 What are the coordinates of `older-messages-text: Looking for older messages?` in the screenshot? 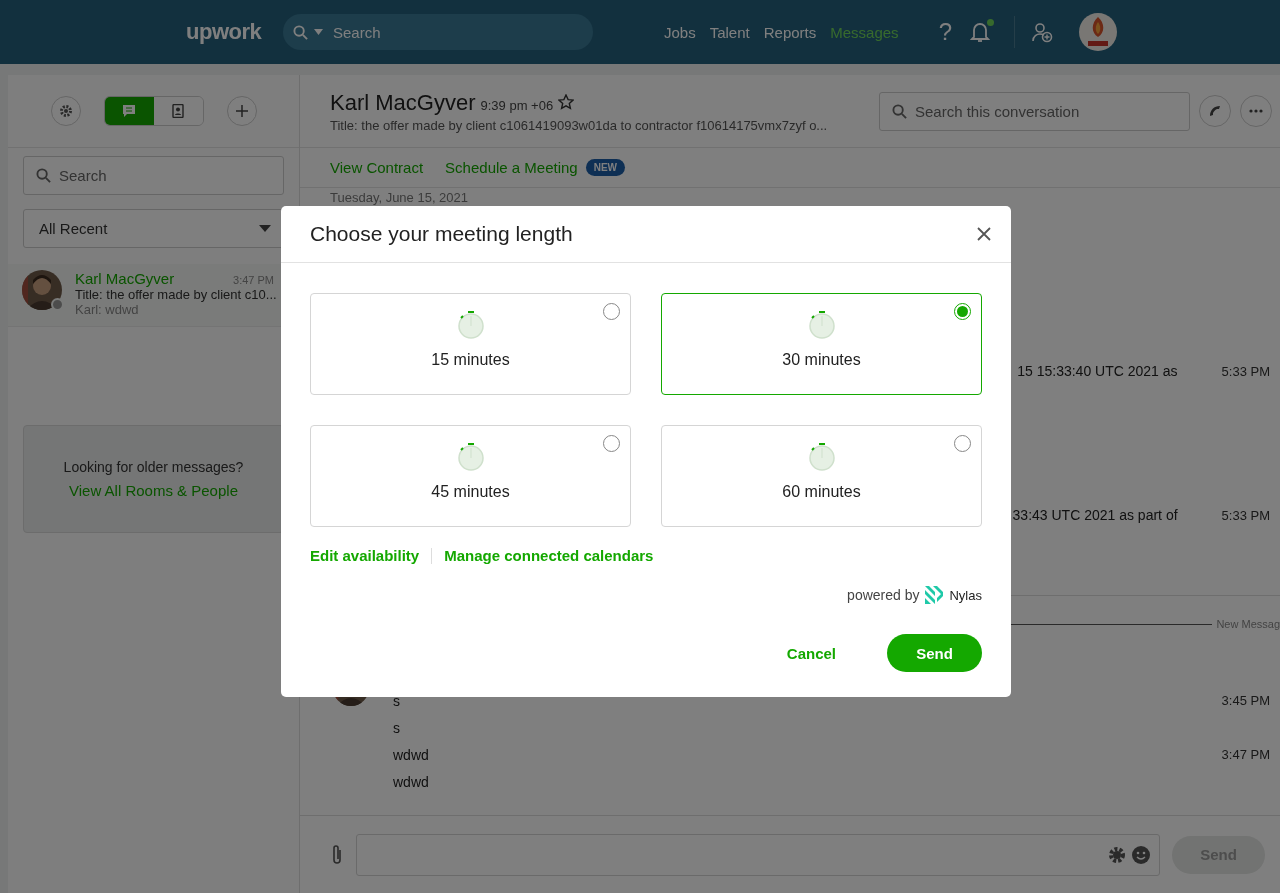 It's located at (153, 467).